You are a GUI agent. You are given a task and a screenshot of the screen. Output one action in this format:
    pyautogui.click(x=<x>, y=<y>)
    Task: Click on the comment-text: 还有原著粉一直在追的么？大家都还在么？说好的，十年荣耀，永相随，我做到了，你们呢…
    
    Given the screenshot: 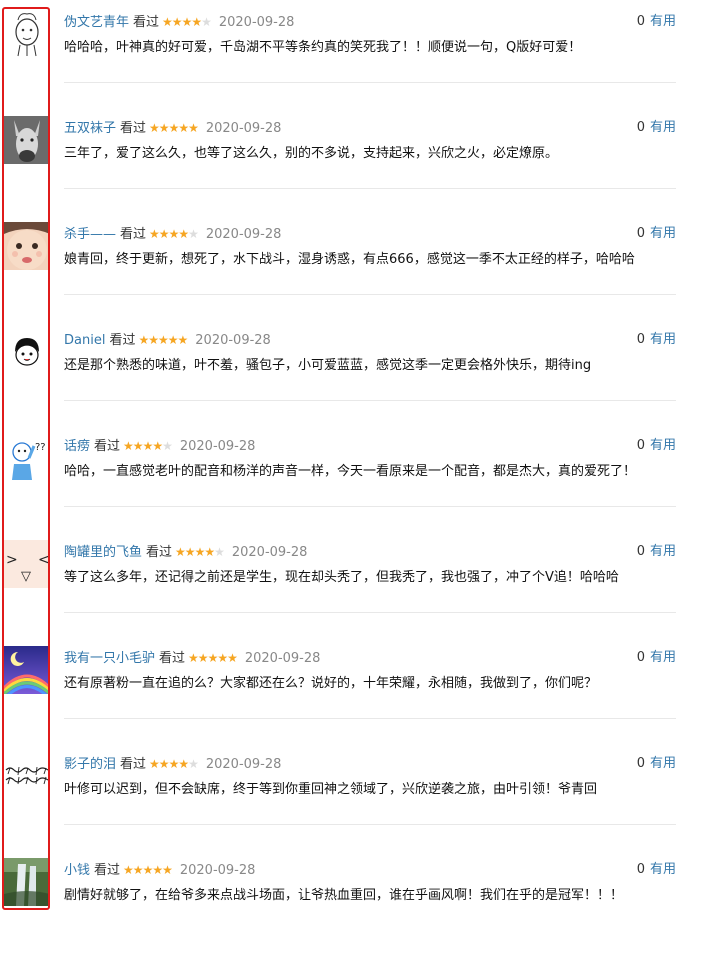 What is the action you would take?
    pyautogui.click(x=331, y=683)
    